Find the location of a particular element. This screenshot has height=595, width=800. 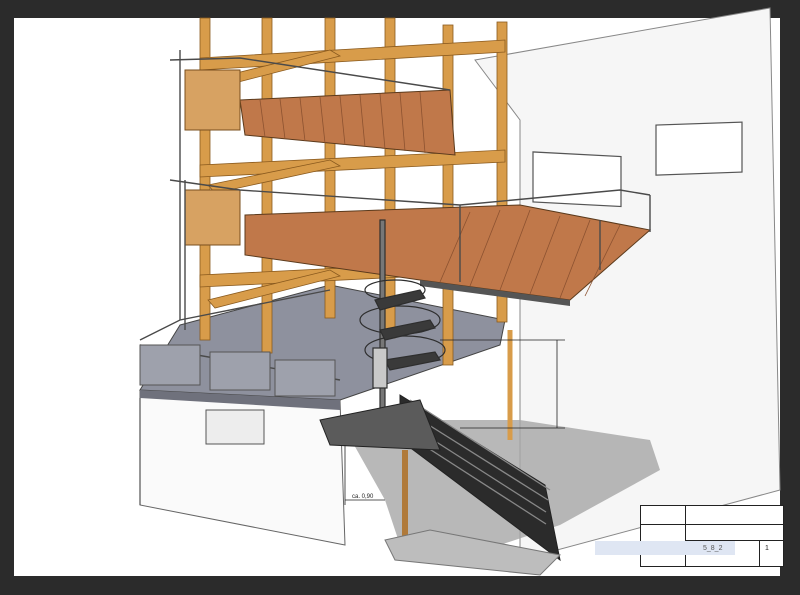

middle-cladding is located at coordinates (212, 217).